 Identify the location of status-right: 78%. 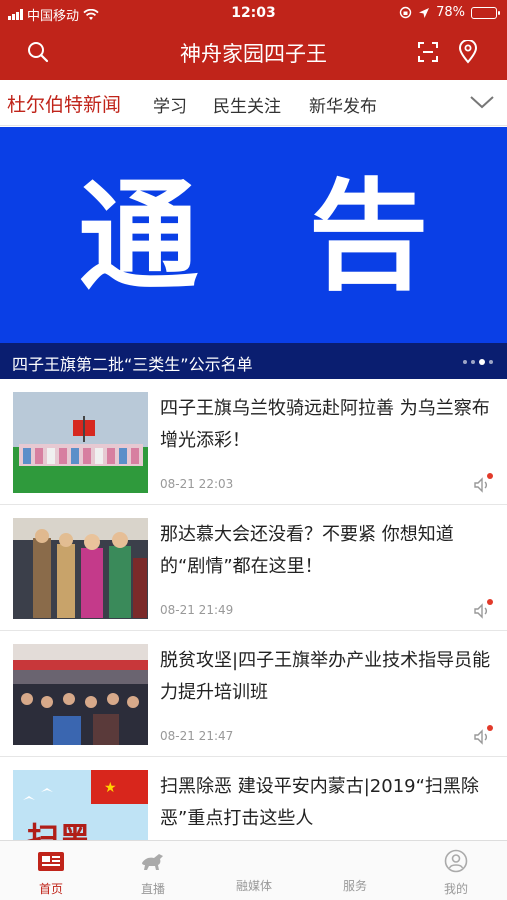
(449, 12).